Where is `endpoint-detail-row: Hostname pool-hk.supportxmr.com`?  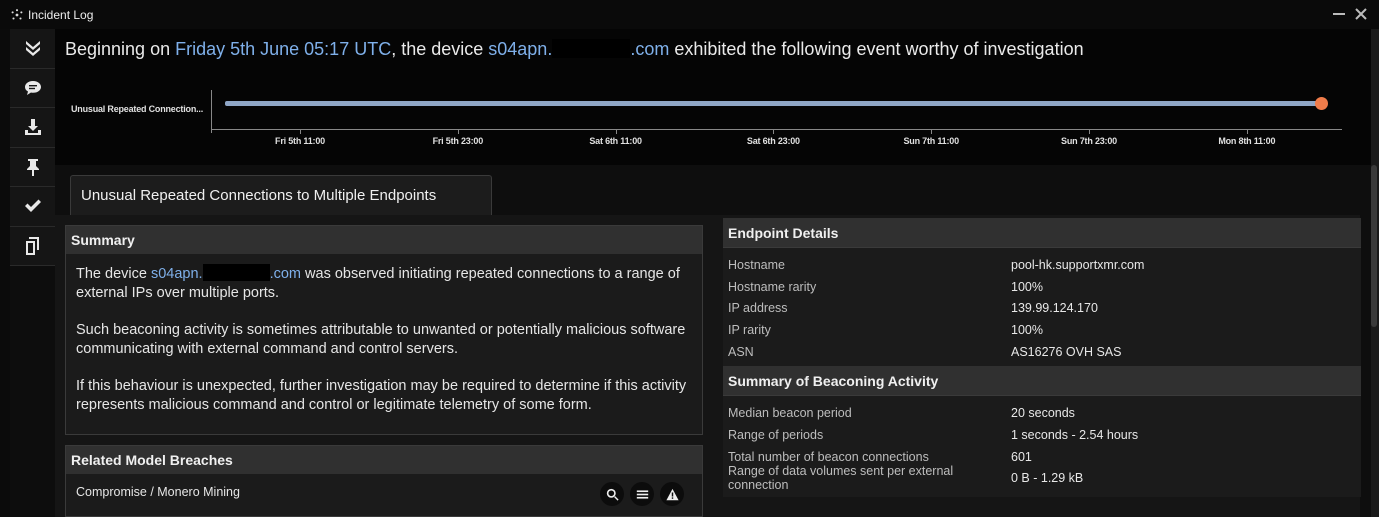 endpoint-detail-row: Hostname pool-hk.supportxmr.com is located at coordinates (1042, 265).